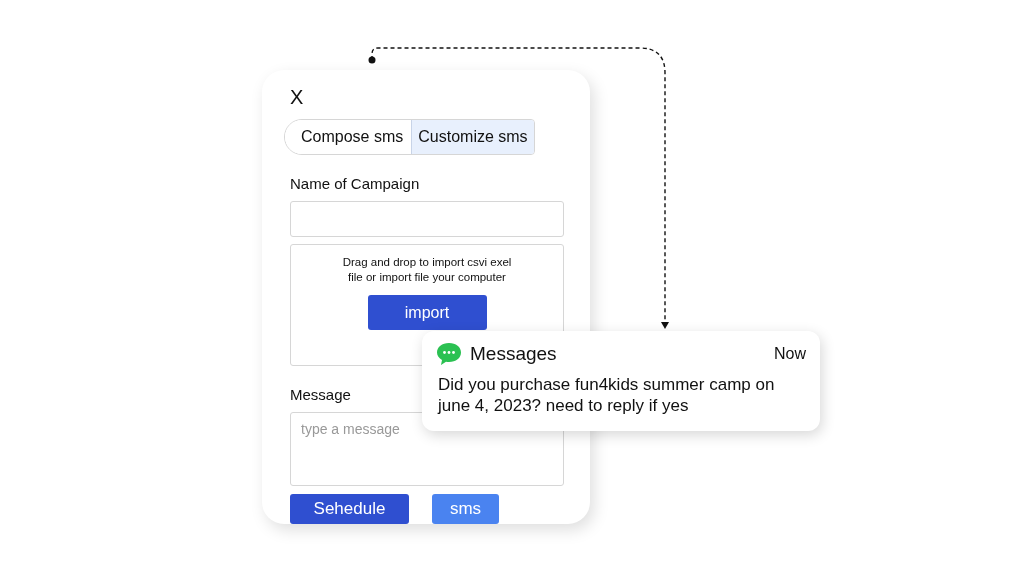  What do you see at coordinates (320, 394) in the screenshot?
I see `field-label: Message` at bounding box center [320, 394].